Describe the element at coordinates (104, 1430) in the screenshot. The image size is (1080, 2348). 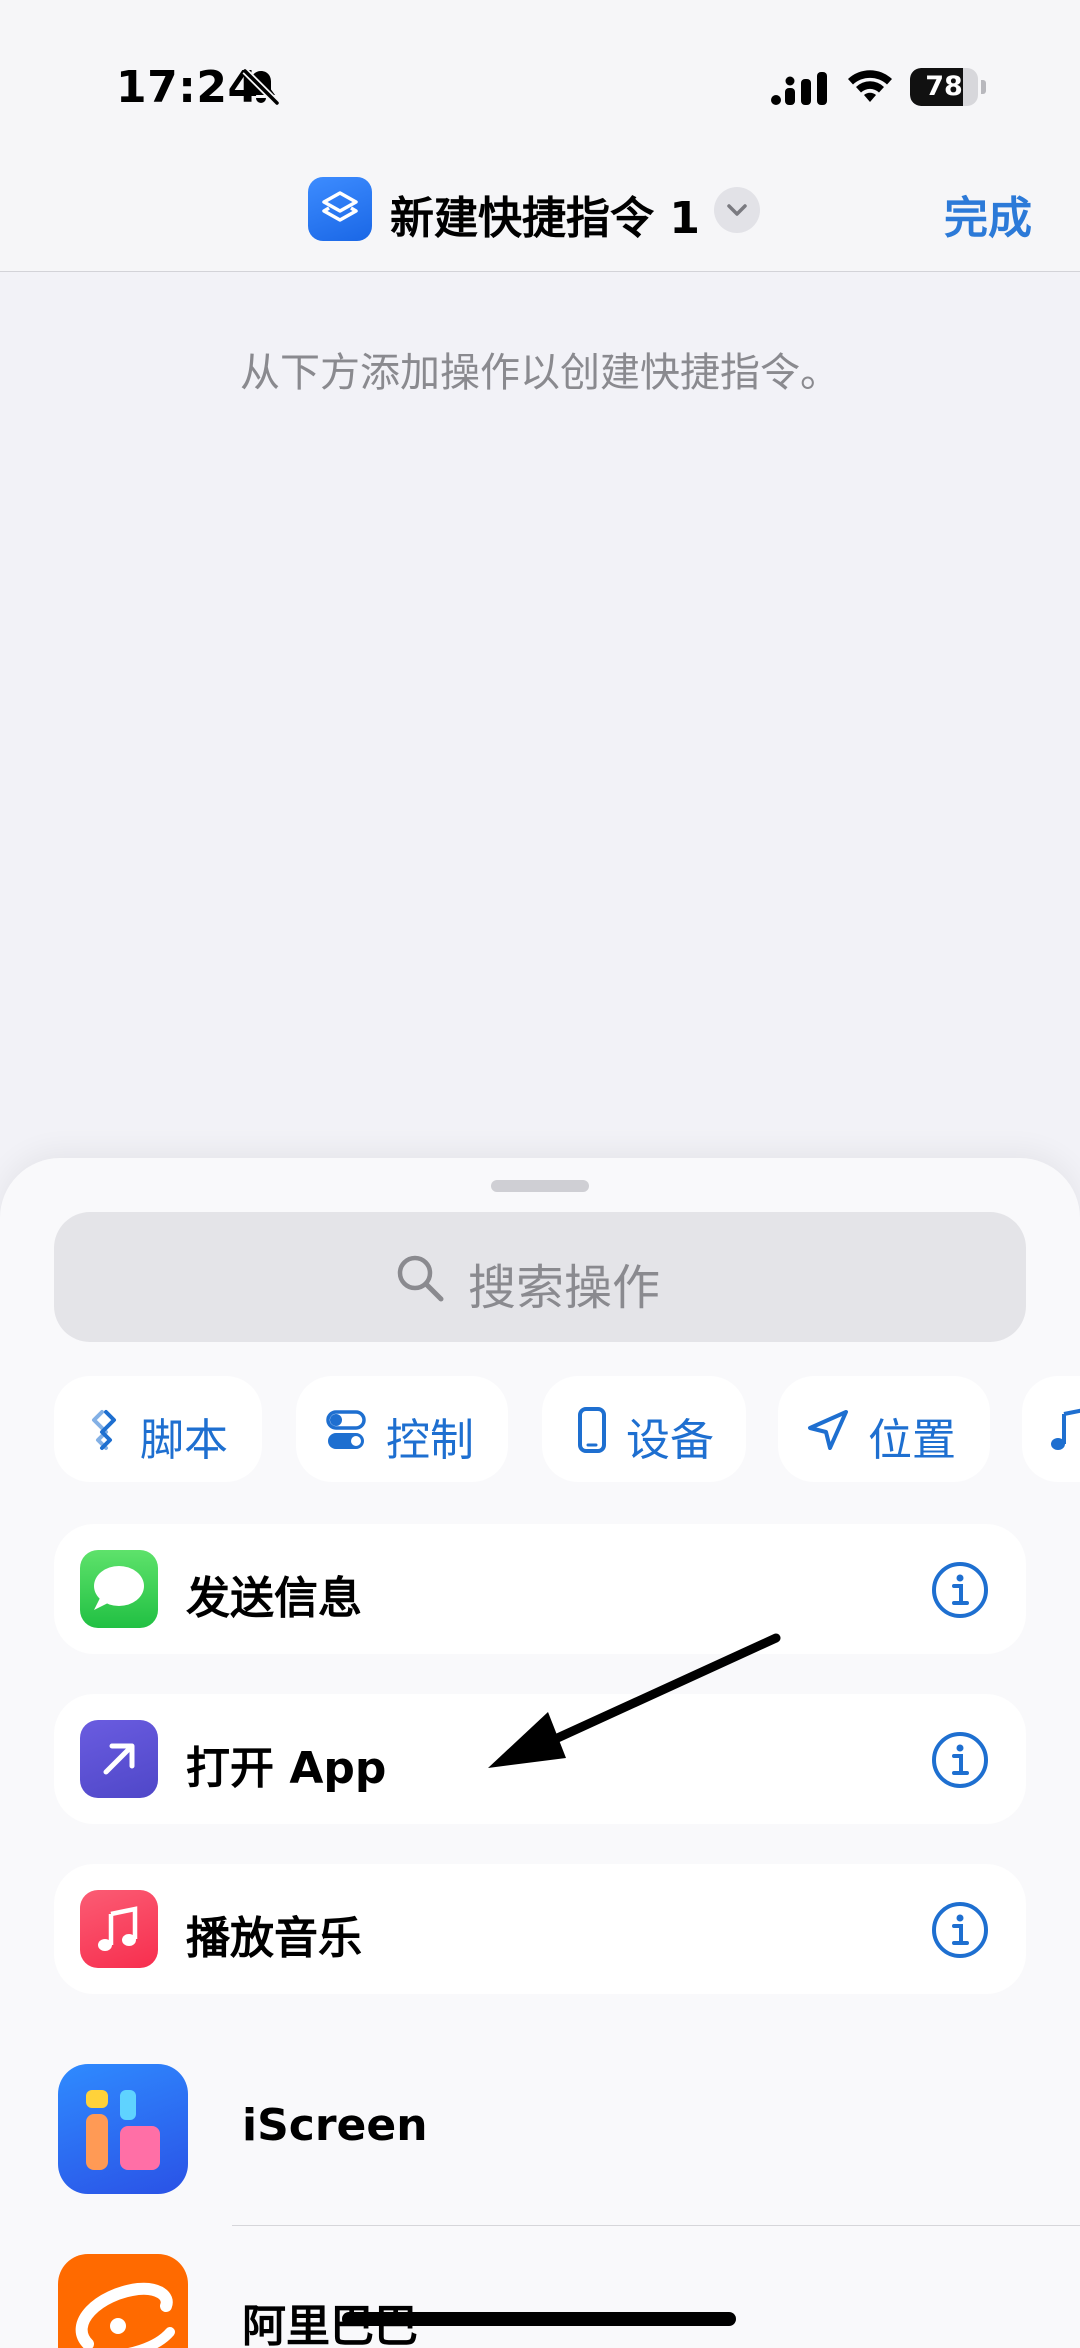
I see `script-icon` at that location.